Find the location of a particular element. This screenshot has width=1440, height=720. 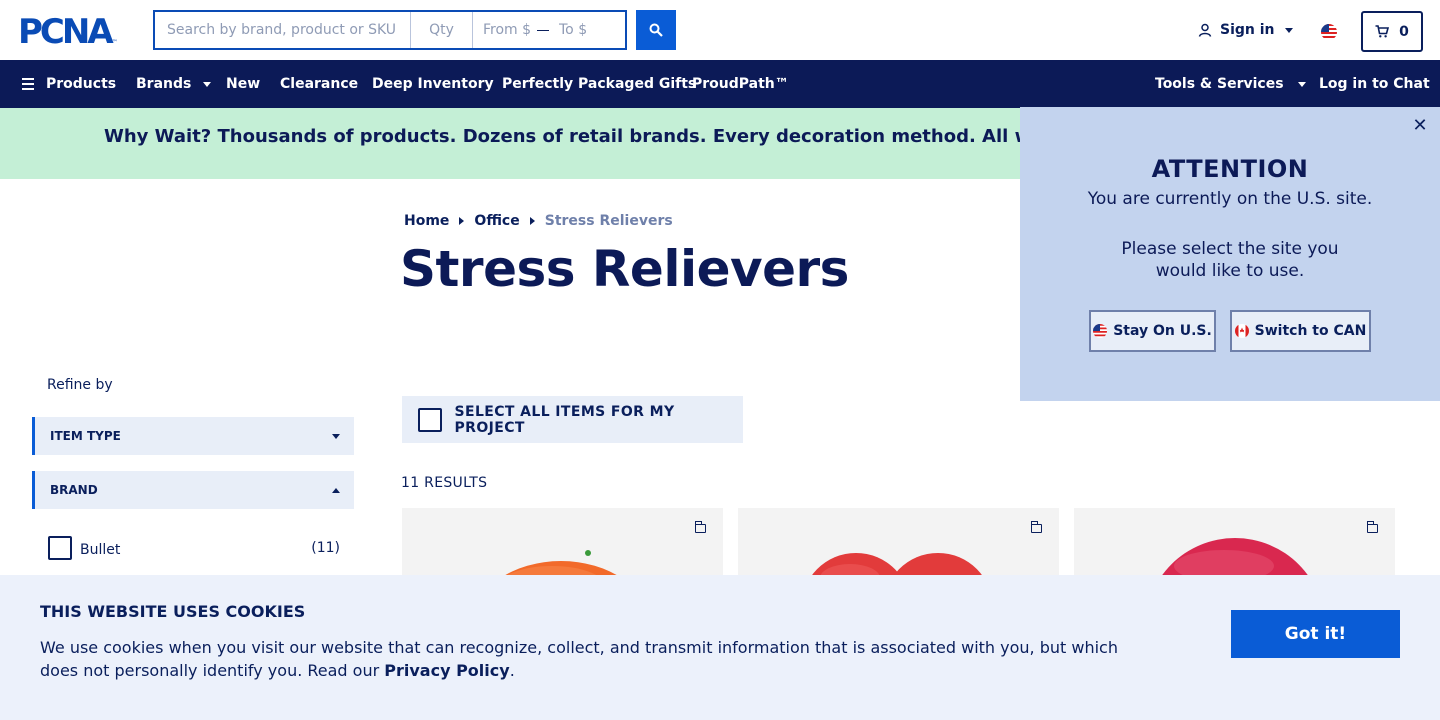

pcna-logo: PCNA ™ is located at coordinates (68, 32).